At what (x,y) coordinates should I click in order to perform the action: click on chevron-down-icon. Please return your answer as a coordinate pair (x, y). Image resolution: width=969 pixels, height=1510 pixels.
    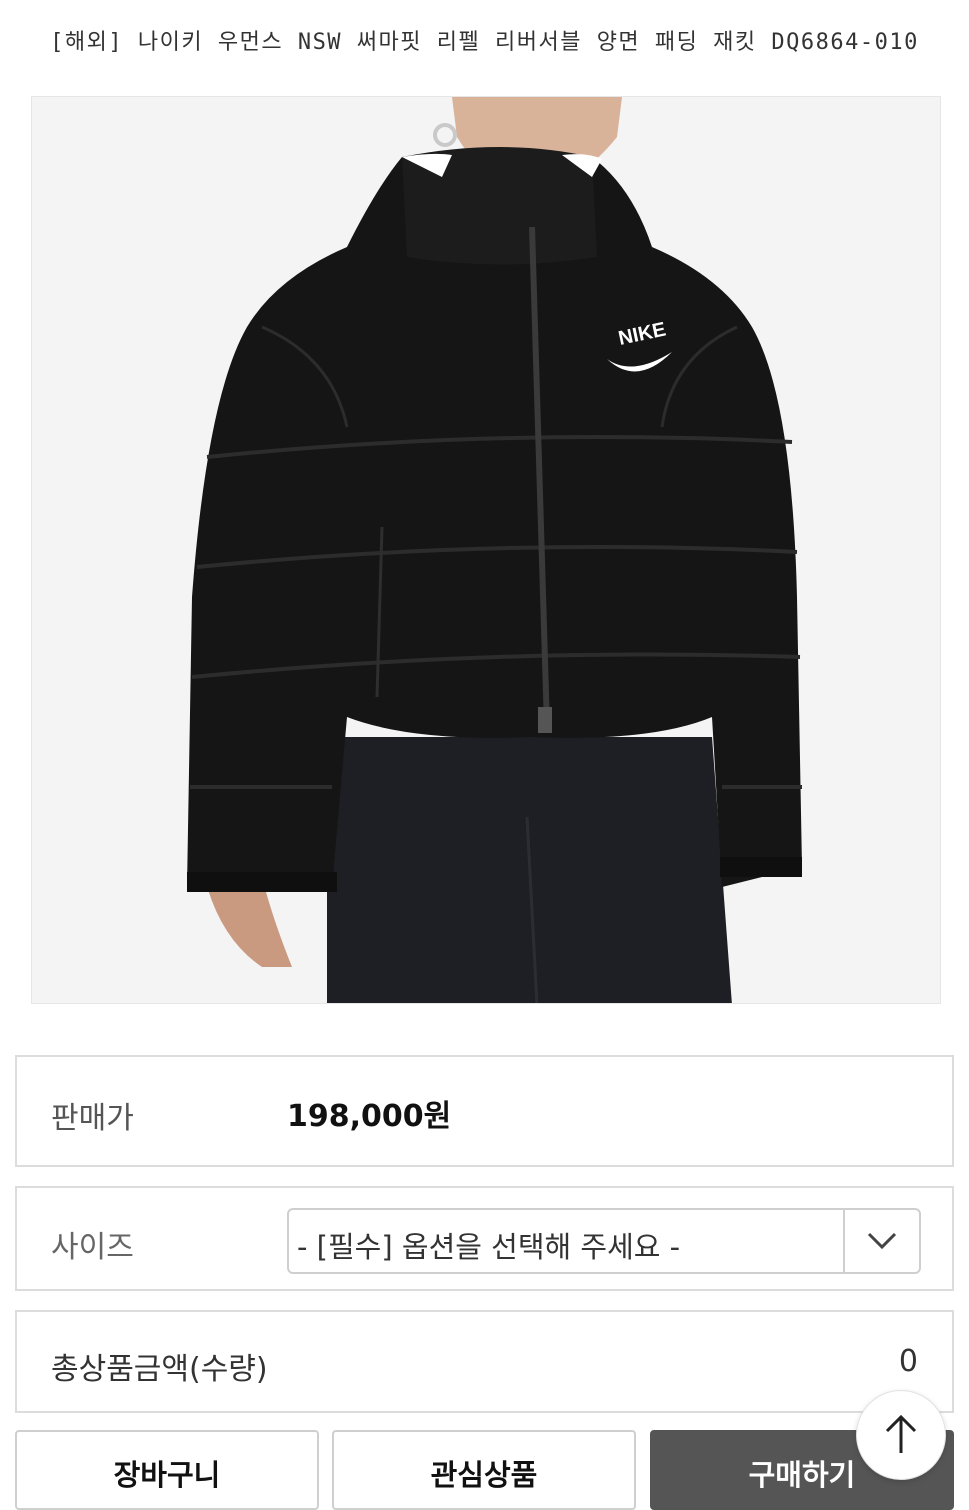
    Looking at the image, I should click on (881, 1241).